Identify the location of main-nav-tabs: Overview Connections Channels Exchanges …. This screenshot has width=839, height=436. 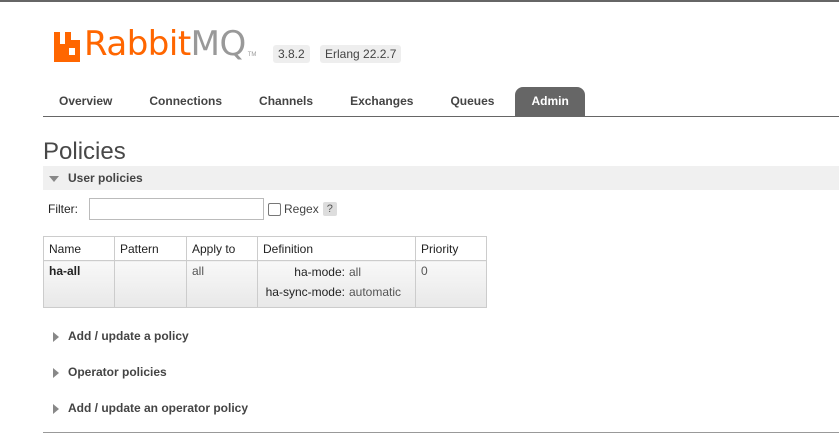
(314, 101).